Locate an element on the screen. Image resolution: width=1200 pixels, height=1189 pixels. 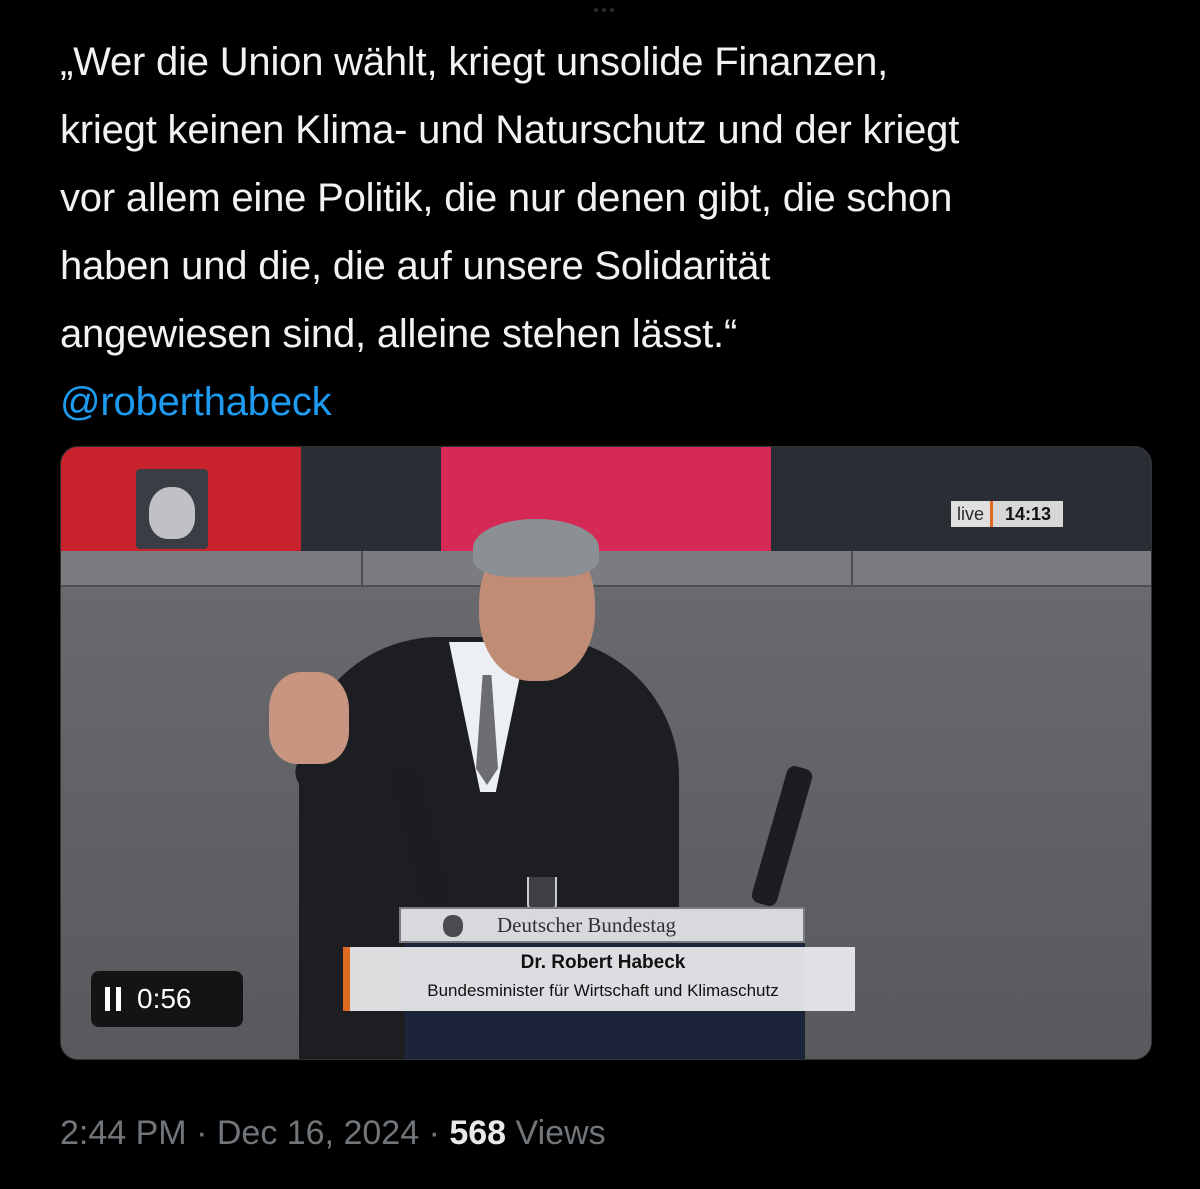
live-clock: 14:13 is located at coordinates (1028, 514).